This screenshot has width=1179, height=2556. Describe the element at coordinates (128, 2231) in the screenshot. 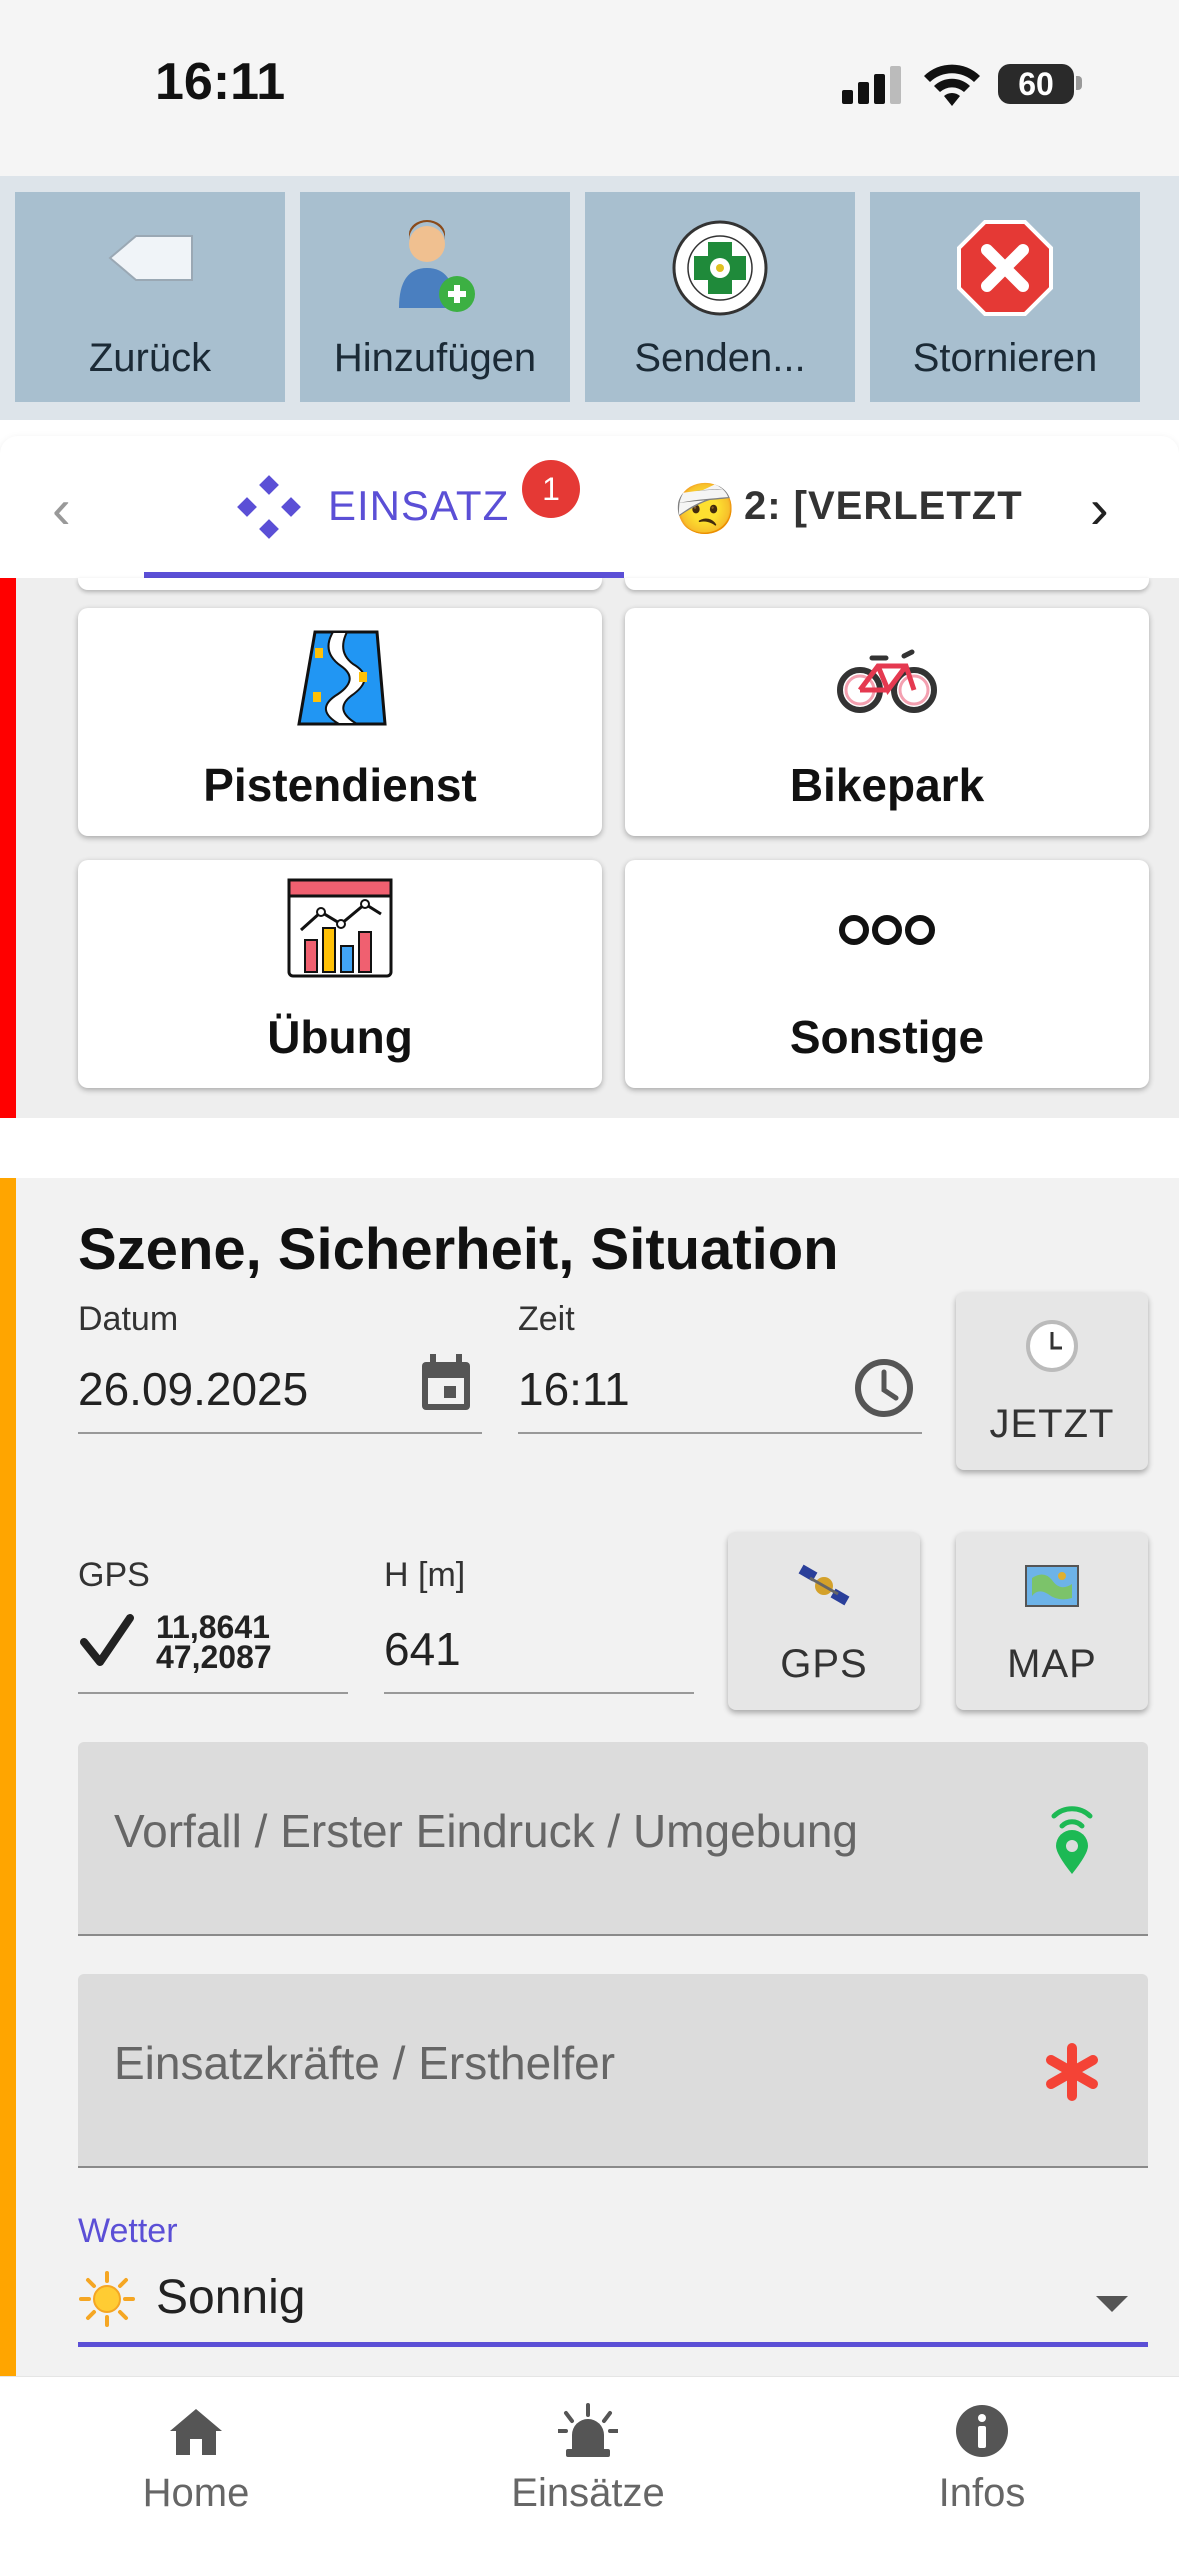

I see `weather-label: Wetter` at that location.